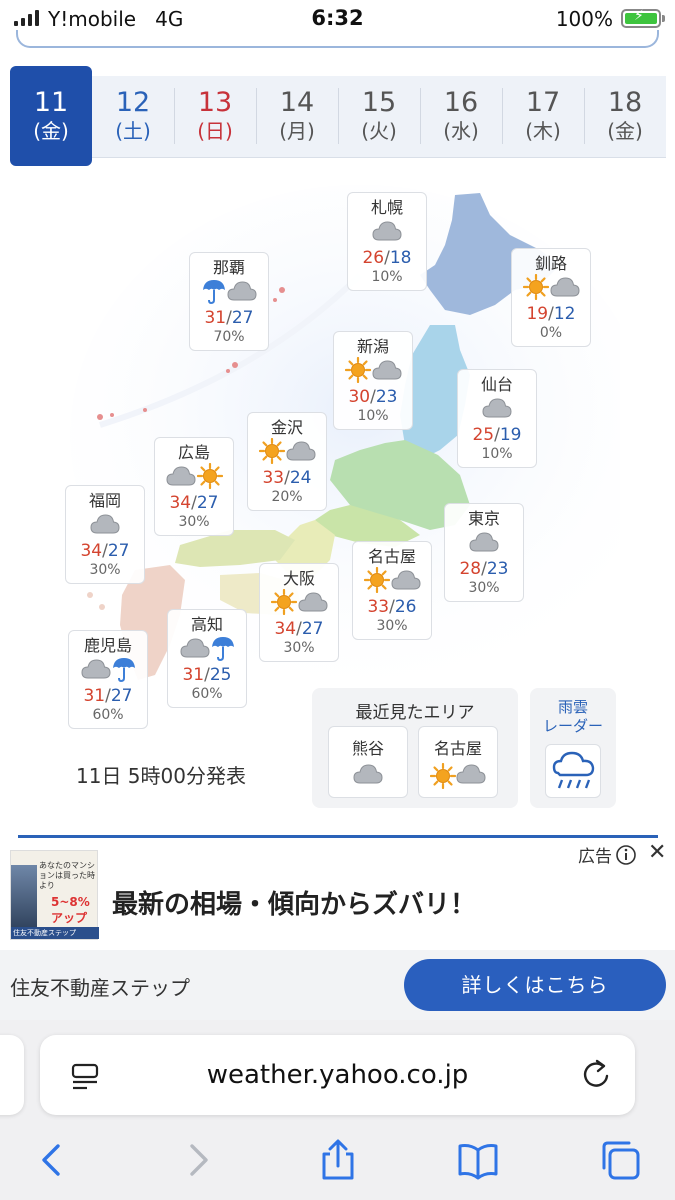 The width and height of the screenshot is (675, 1200). I want to click on city-card: 名古屋 33/26 30%, so click(392, 590).